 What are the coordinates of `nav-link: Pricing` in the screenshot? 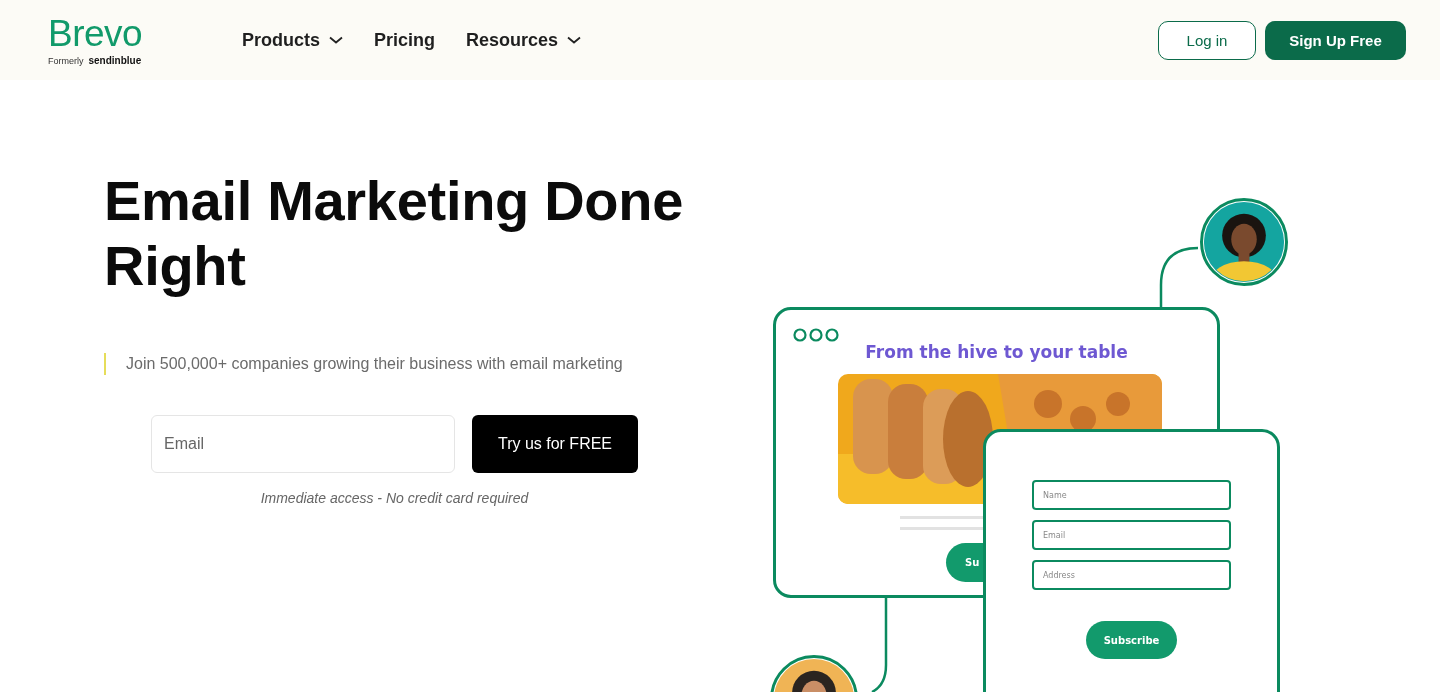 It's located at (405, 40).